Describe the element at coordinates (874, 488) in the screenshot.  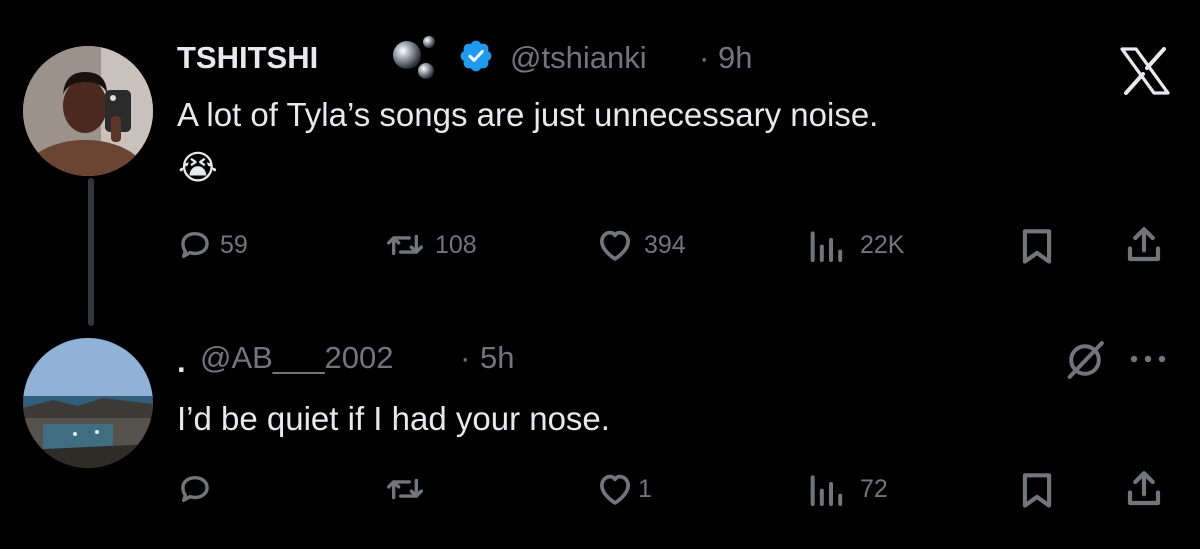
I see `reply-views-count: 72` at that location.